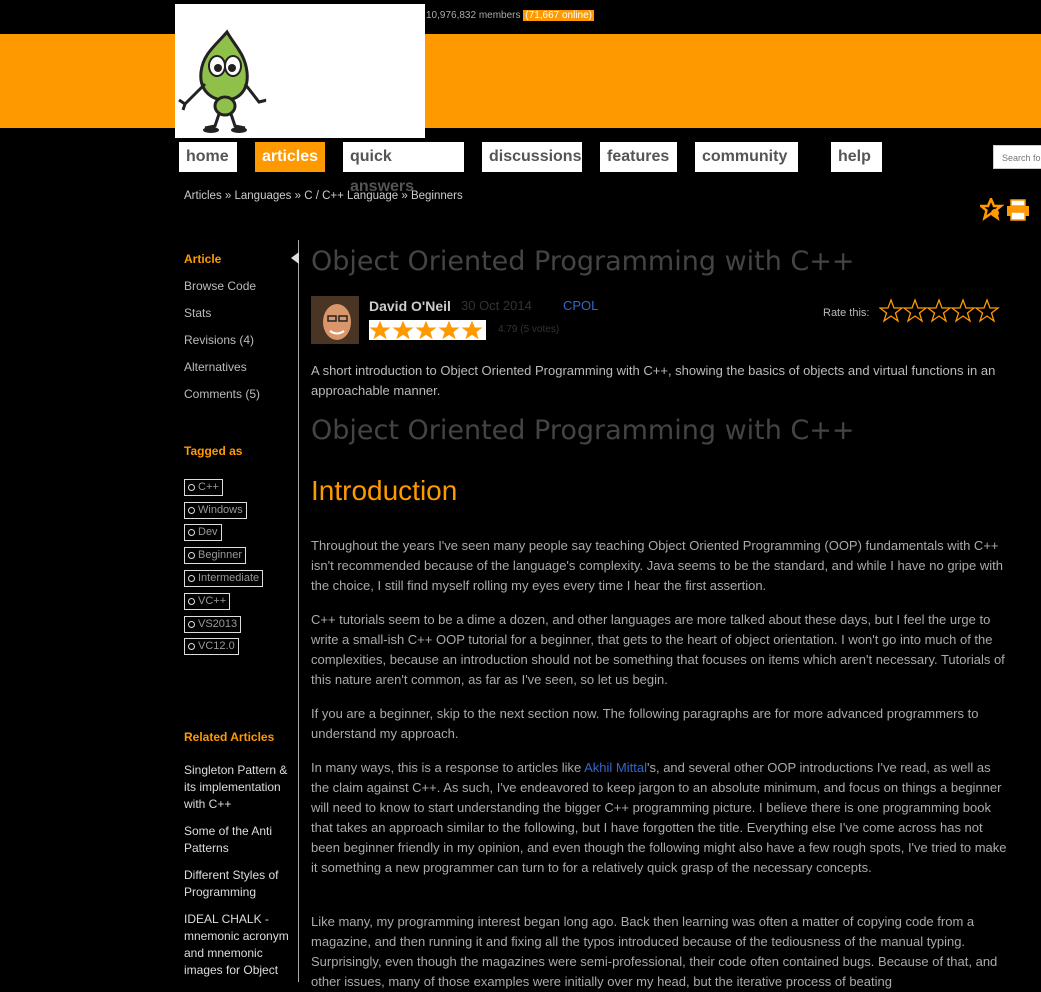 This screenshot has height=992, width=1041. I want to click on section-heading: Introduction, so click(384, 490).